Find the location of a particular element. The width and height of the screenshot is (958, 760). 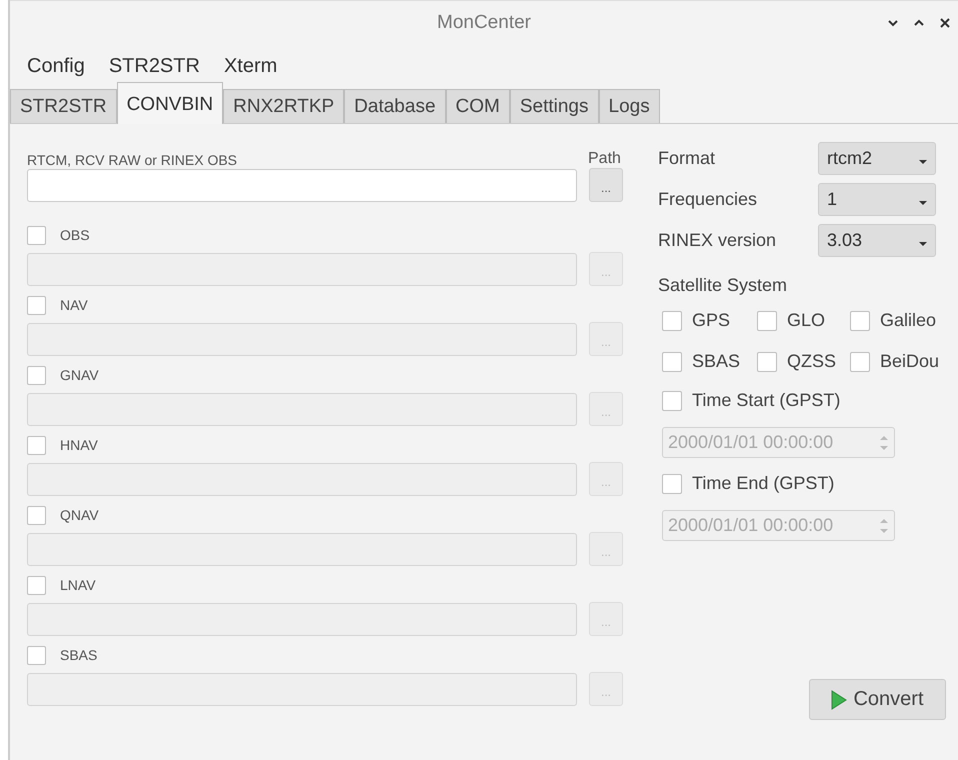

checkbox-label: Galileo is located at coordinates (908, 320).